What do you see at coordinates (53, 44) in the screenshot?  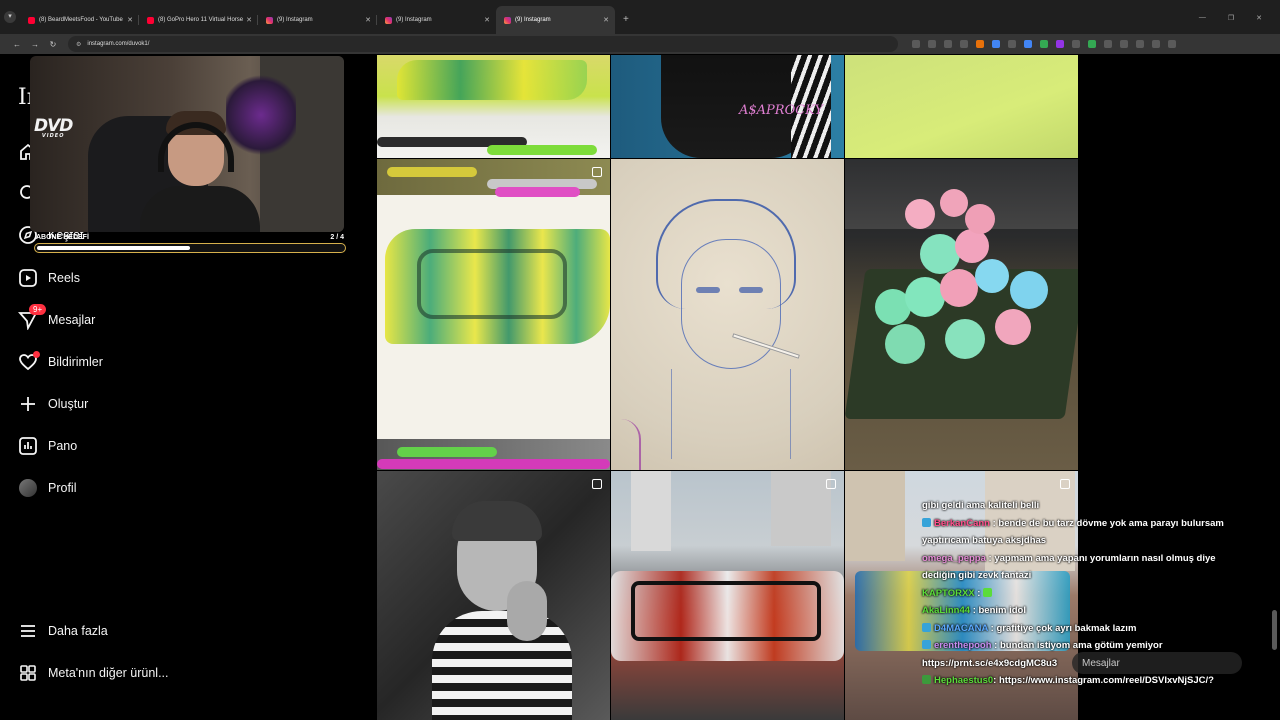 I see `reload-icon: ↻` at bounding box center [53, 44].